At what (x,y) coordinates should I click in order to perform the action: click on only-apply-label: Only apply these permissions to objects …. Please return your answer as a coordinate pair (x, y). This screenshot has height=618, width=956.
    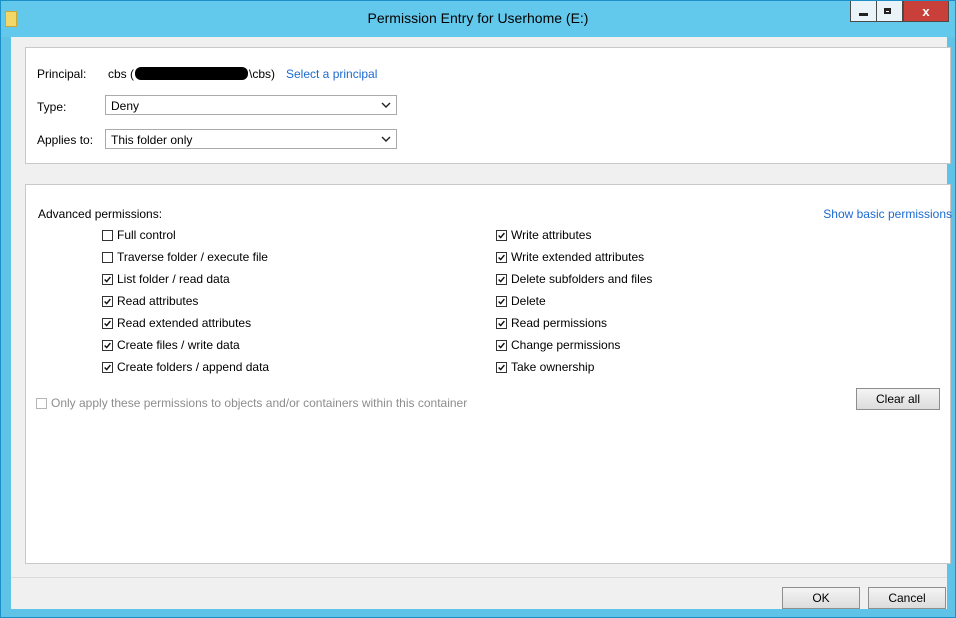
    Looking at the image, I should click on (259, 403).